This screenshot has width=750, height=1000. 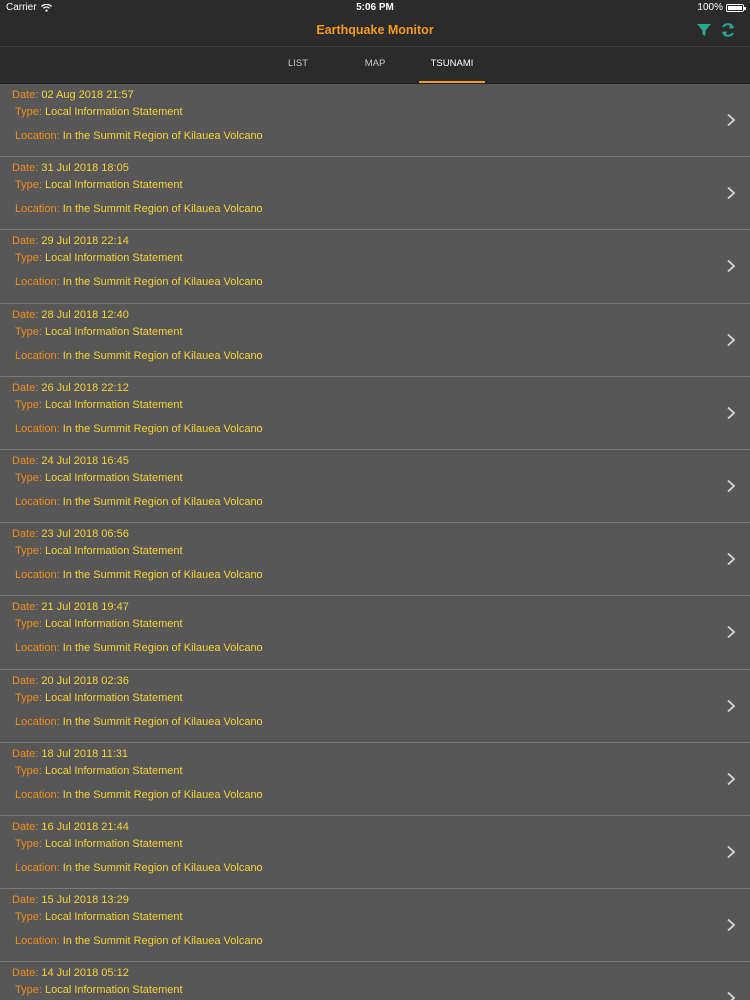 I want to click on item-date: Date: 18 Jul 2018 11:31, so click(x=70, y=754).